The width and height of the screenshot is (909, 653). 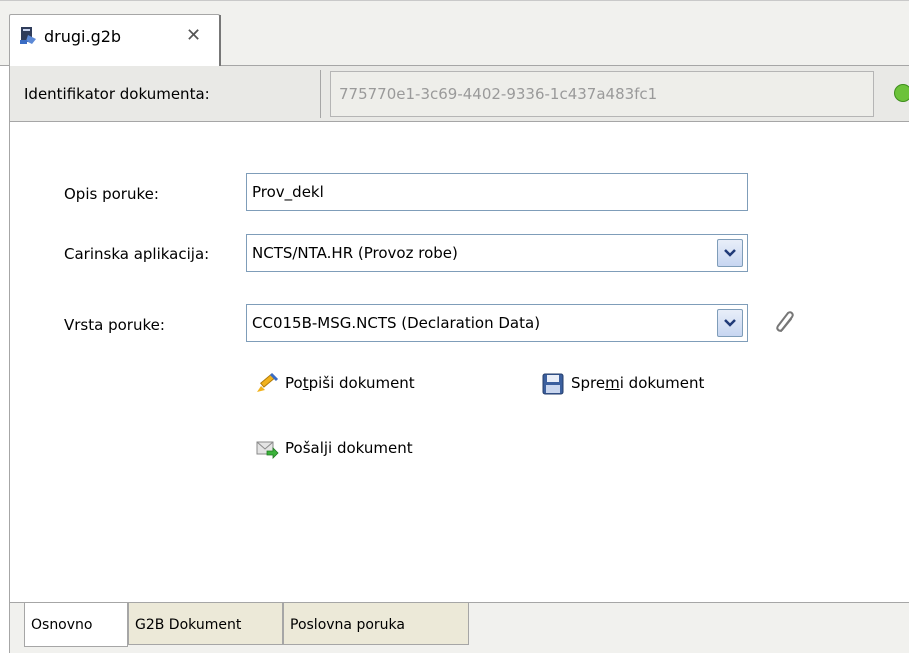 What do you see at coordinates (396, 323) in the screenshot?
I see `vrsta-poruke-value: CC015B-MSG.NCTS (Declaration Data)` at bounding box center [396, 323].